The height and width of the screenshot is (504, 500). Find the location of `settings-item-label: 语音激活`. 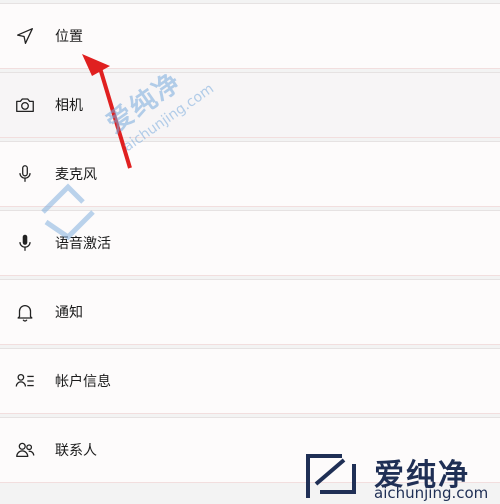

settings-item-label: 语音激活 is located at coordinates (83, 244).